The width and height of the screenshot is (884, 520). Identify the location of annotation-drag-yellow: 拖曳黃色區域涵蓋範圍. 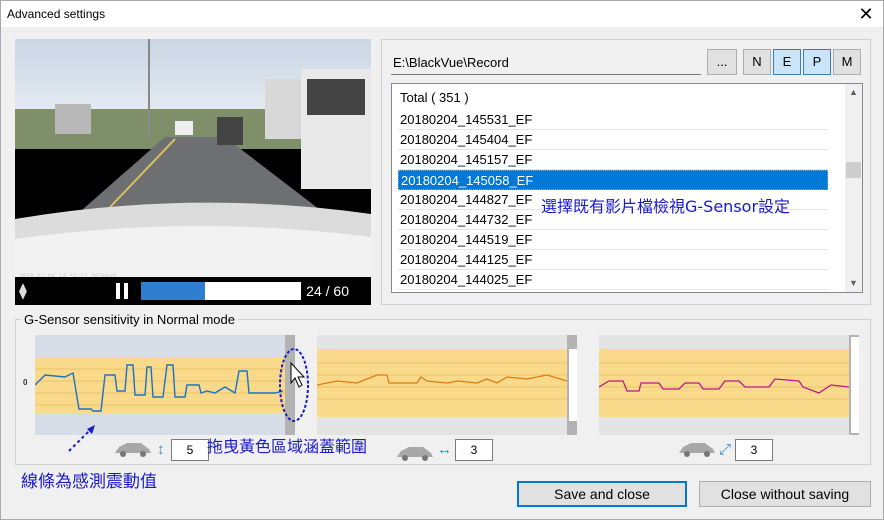
(287, 446).